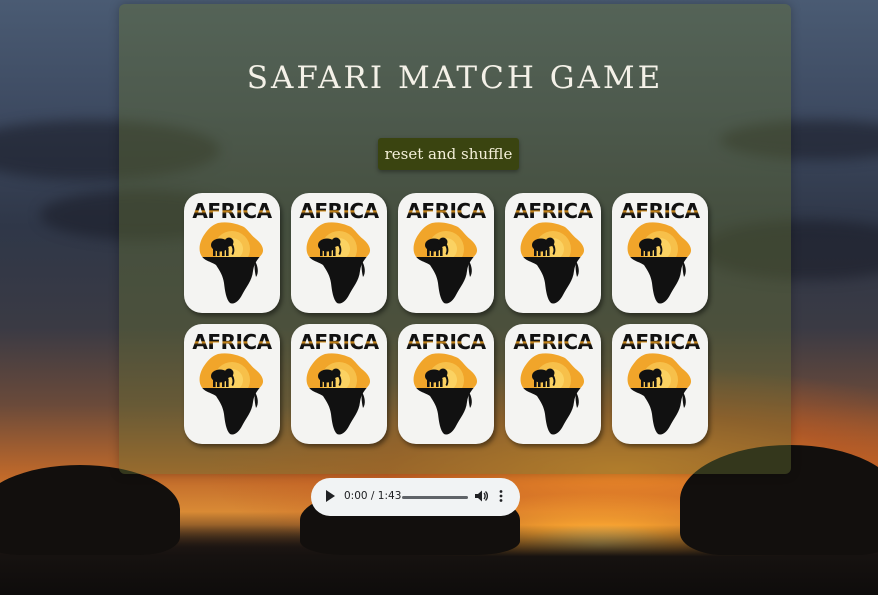 The width and height of the screenshot is (878, 595). Describe the element at coordinates (435, 497) in the screenshot. I see `audio-progress-bar` at that location.